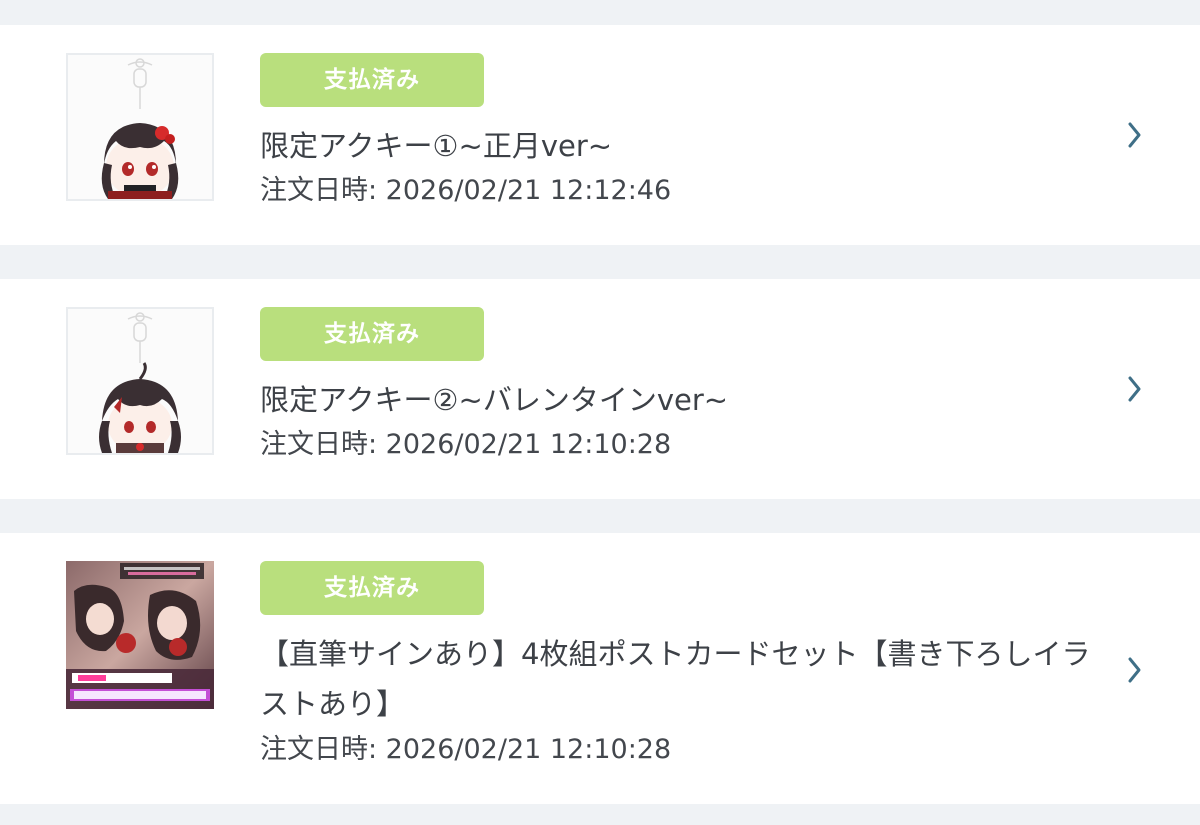  What do you see at coordinates (436, 146) in the screenshot?
I see `product-title: 限定アクキー①~正月ver~` at bounding box center [436, 146].